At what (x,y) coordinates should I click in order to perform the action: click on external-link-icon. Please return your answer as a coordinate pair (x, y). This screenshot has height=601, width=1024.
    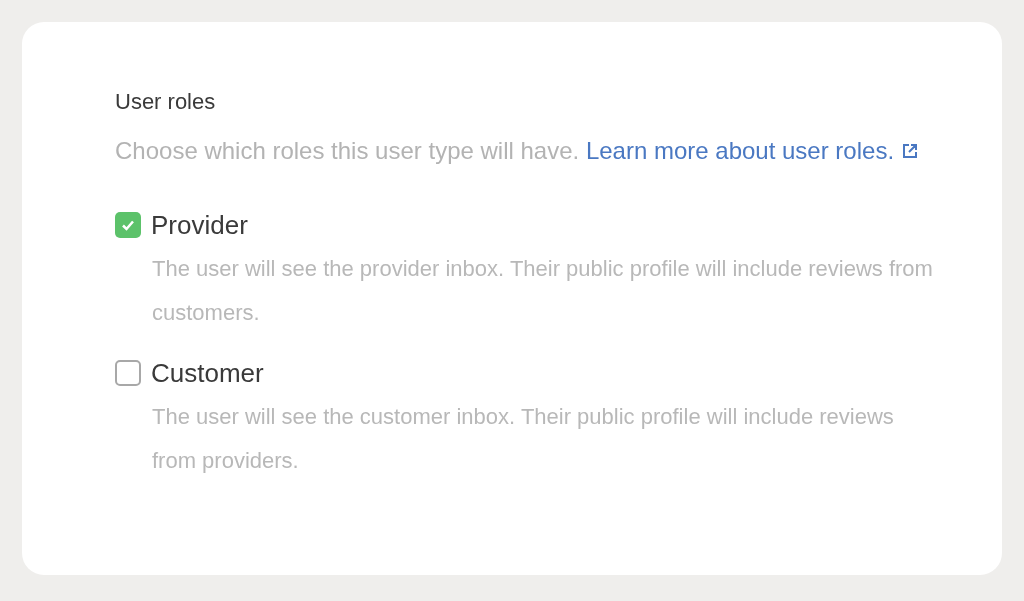
    Looking at the image, I should click on (910, 150).